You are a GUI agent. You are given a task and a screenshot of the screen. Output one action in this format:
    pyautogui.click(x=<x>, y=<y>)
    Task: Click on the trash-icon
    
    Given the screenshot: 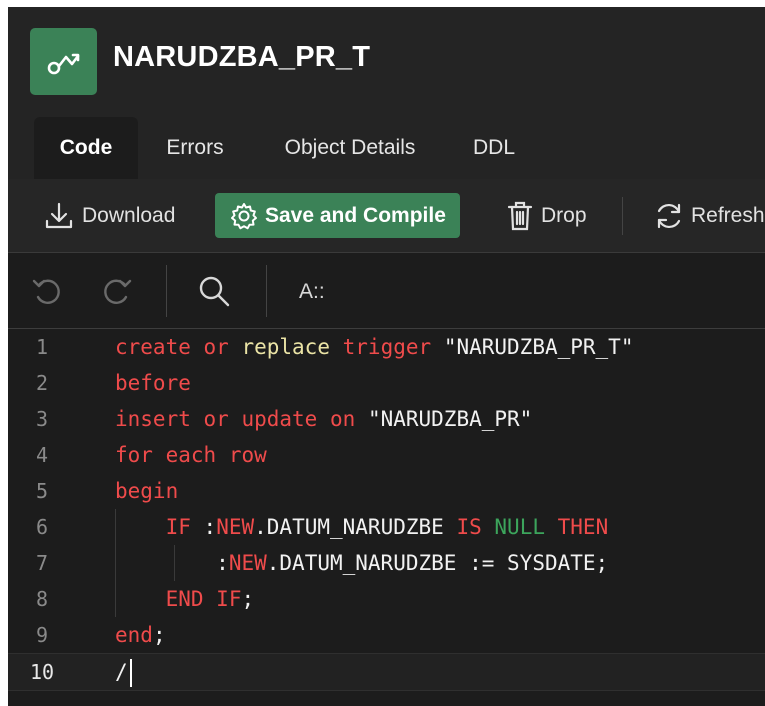 What is the action you would take?
    pyautogui.click(x=520, y=215)
    